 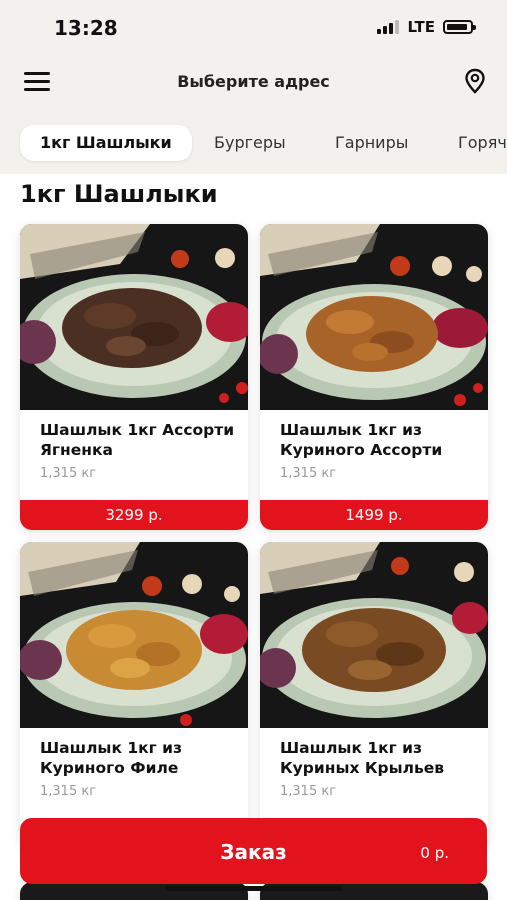 I want to click on map-pin-icon, so click(x=475, y=81).